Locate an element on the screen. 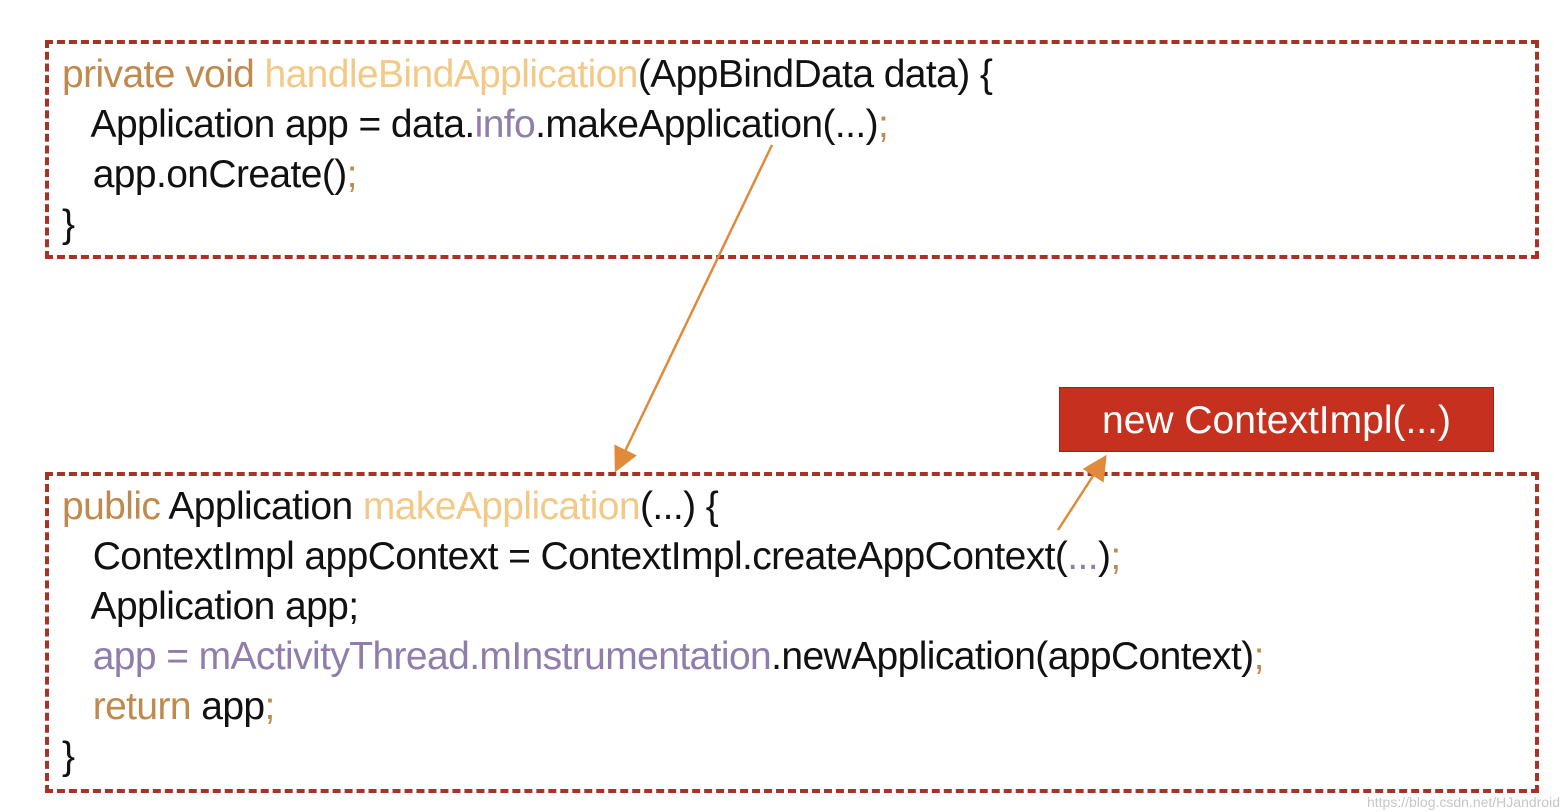 The height and width of the screenshot is (812, 1568). watermark: https://blog.csdn.net/HJandroid is located at coordinates (1463, 802).